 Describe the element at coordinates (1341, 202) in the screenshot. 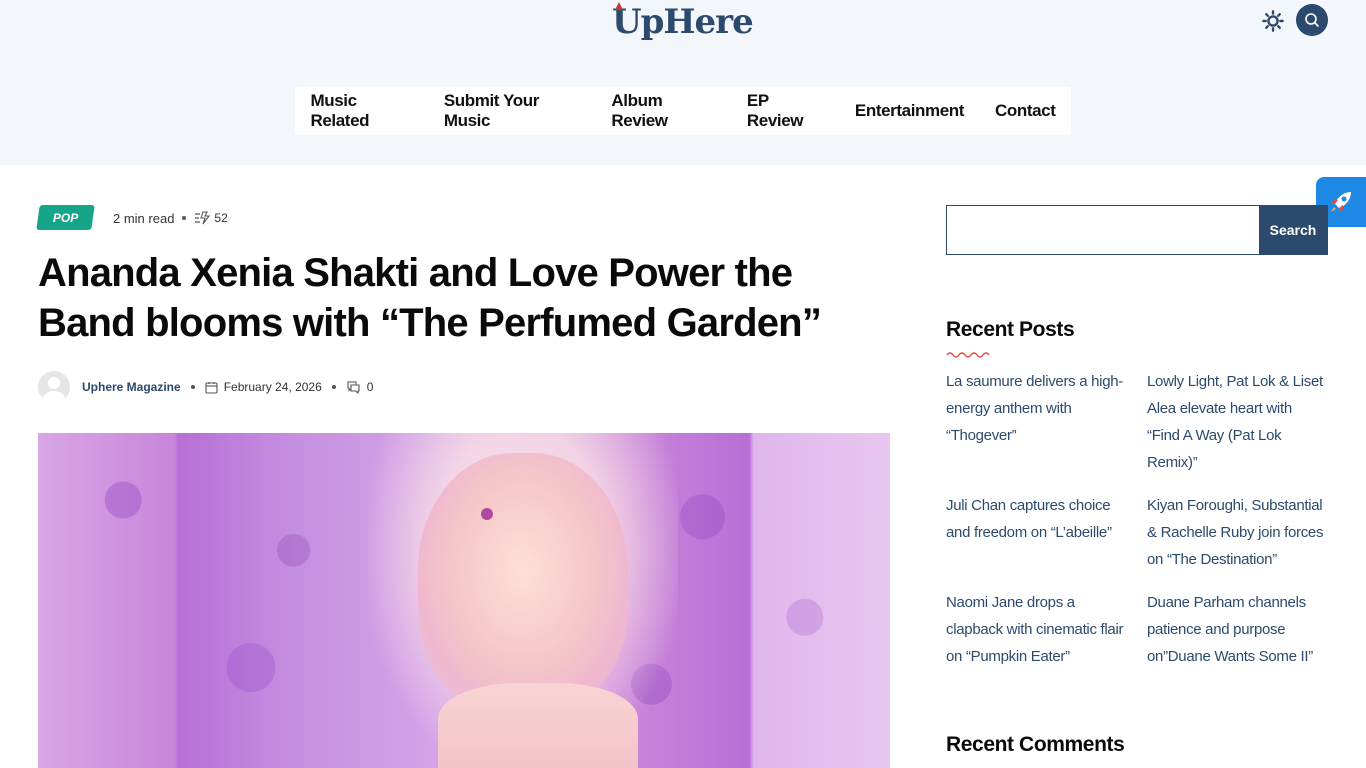

I see `rocket-icon` at that location.